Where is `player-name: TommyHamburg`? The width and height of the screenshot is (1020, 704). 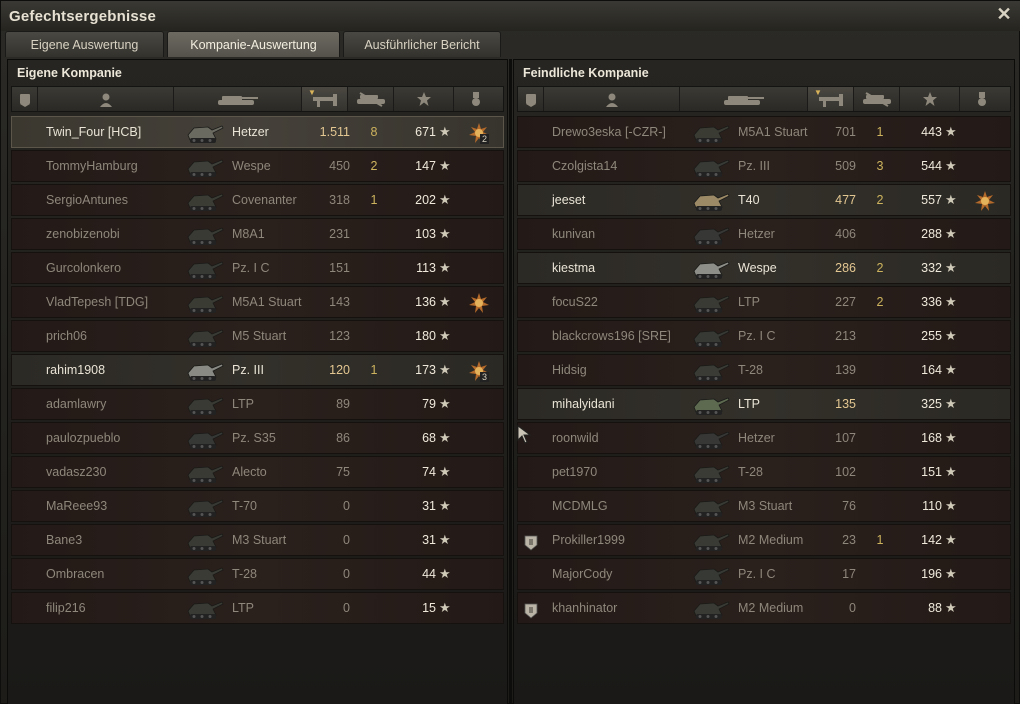 player-name: TommyHamburg is located at coordinates (92, 166).